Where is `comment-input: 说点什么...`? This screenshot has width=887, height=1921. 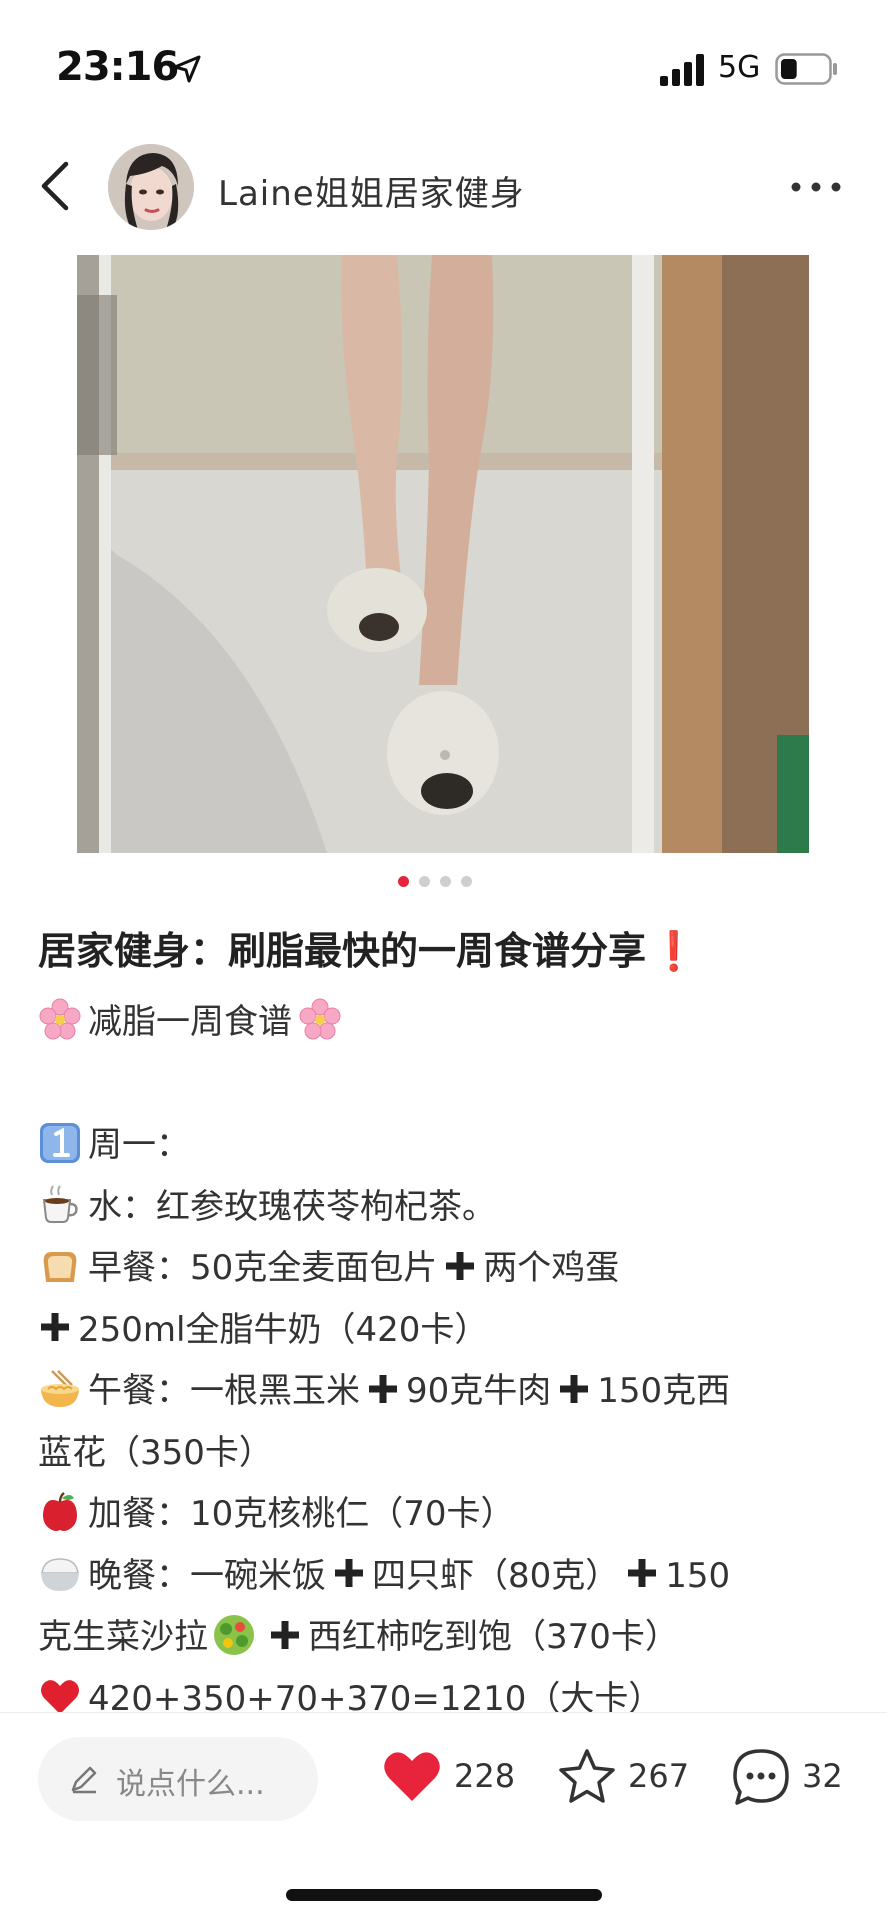
comment-input: 说点什么... is located at coordinates (178, 1779).